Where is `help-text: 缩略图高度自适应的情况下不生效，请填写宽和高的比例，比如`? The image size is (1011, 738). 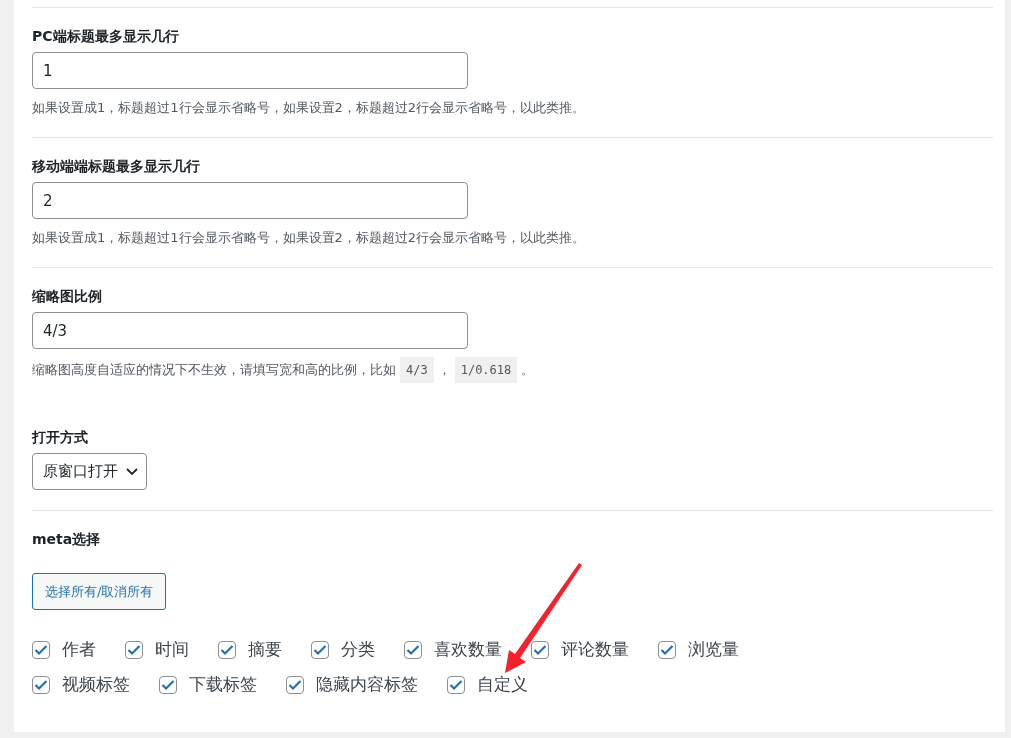
help-text: 缩略图高度自适应的情况下不生效，请填写宽和高的比例，比如 is located at coordinates (214, 370).